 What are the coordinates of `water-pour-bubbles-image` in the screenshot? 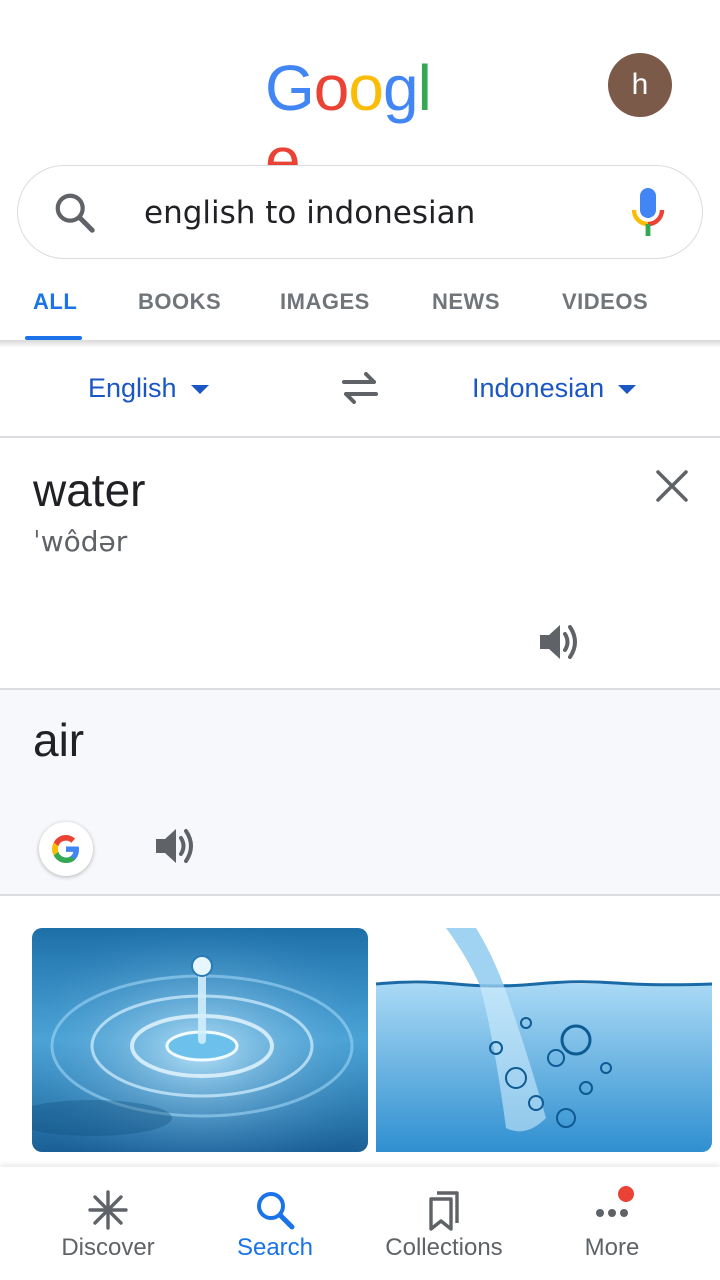 It's located at (544, 1040).